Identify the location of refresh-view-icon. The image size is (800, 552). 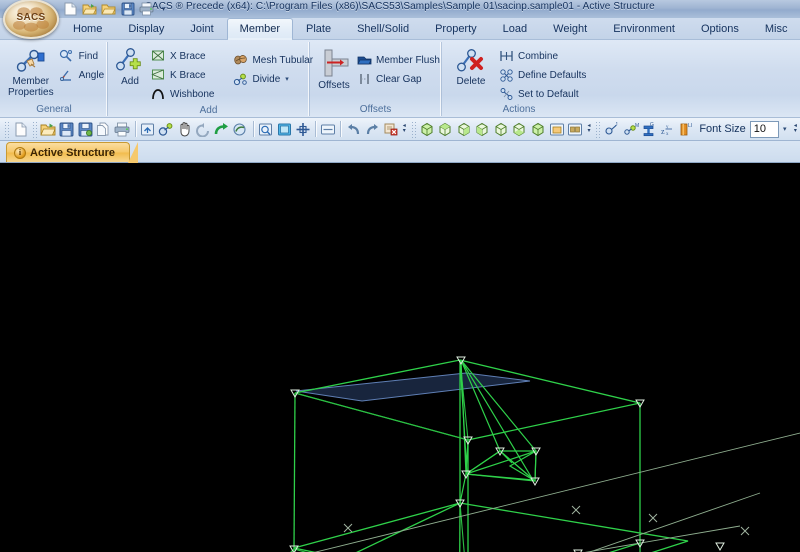
(148, 129).